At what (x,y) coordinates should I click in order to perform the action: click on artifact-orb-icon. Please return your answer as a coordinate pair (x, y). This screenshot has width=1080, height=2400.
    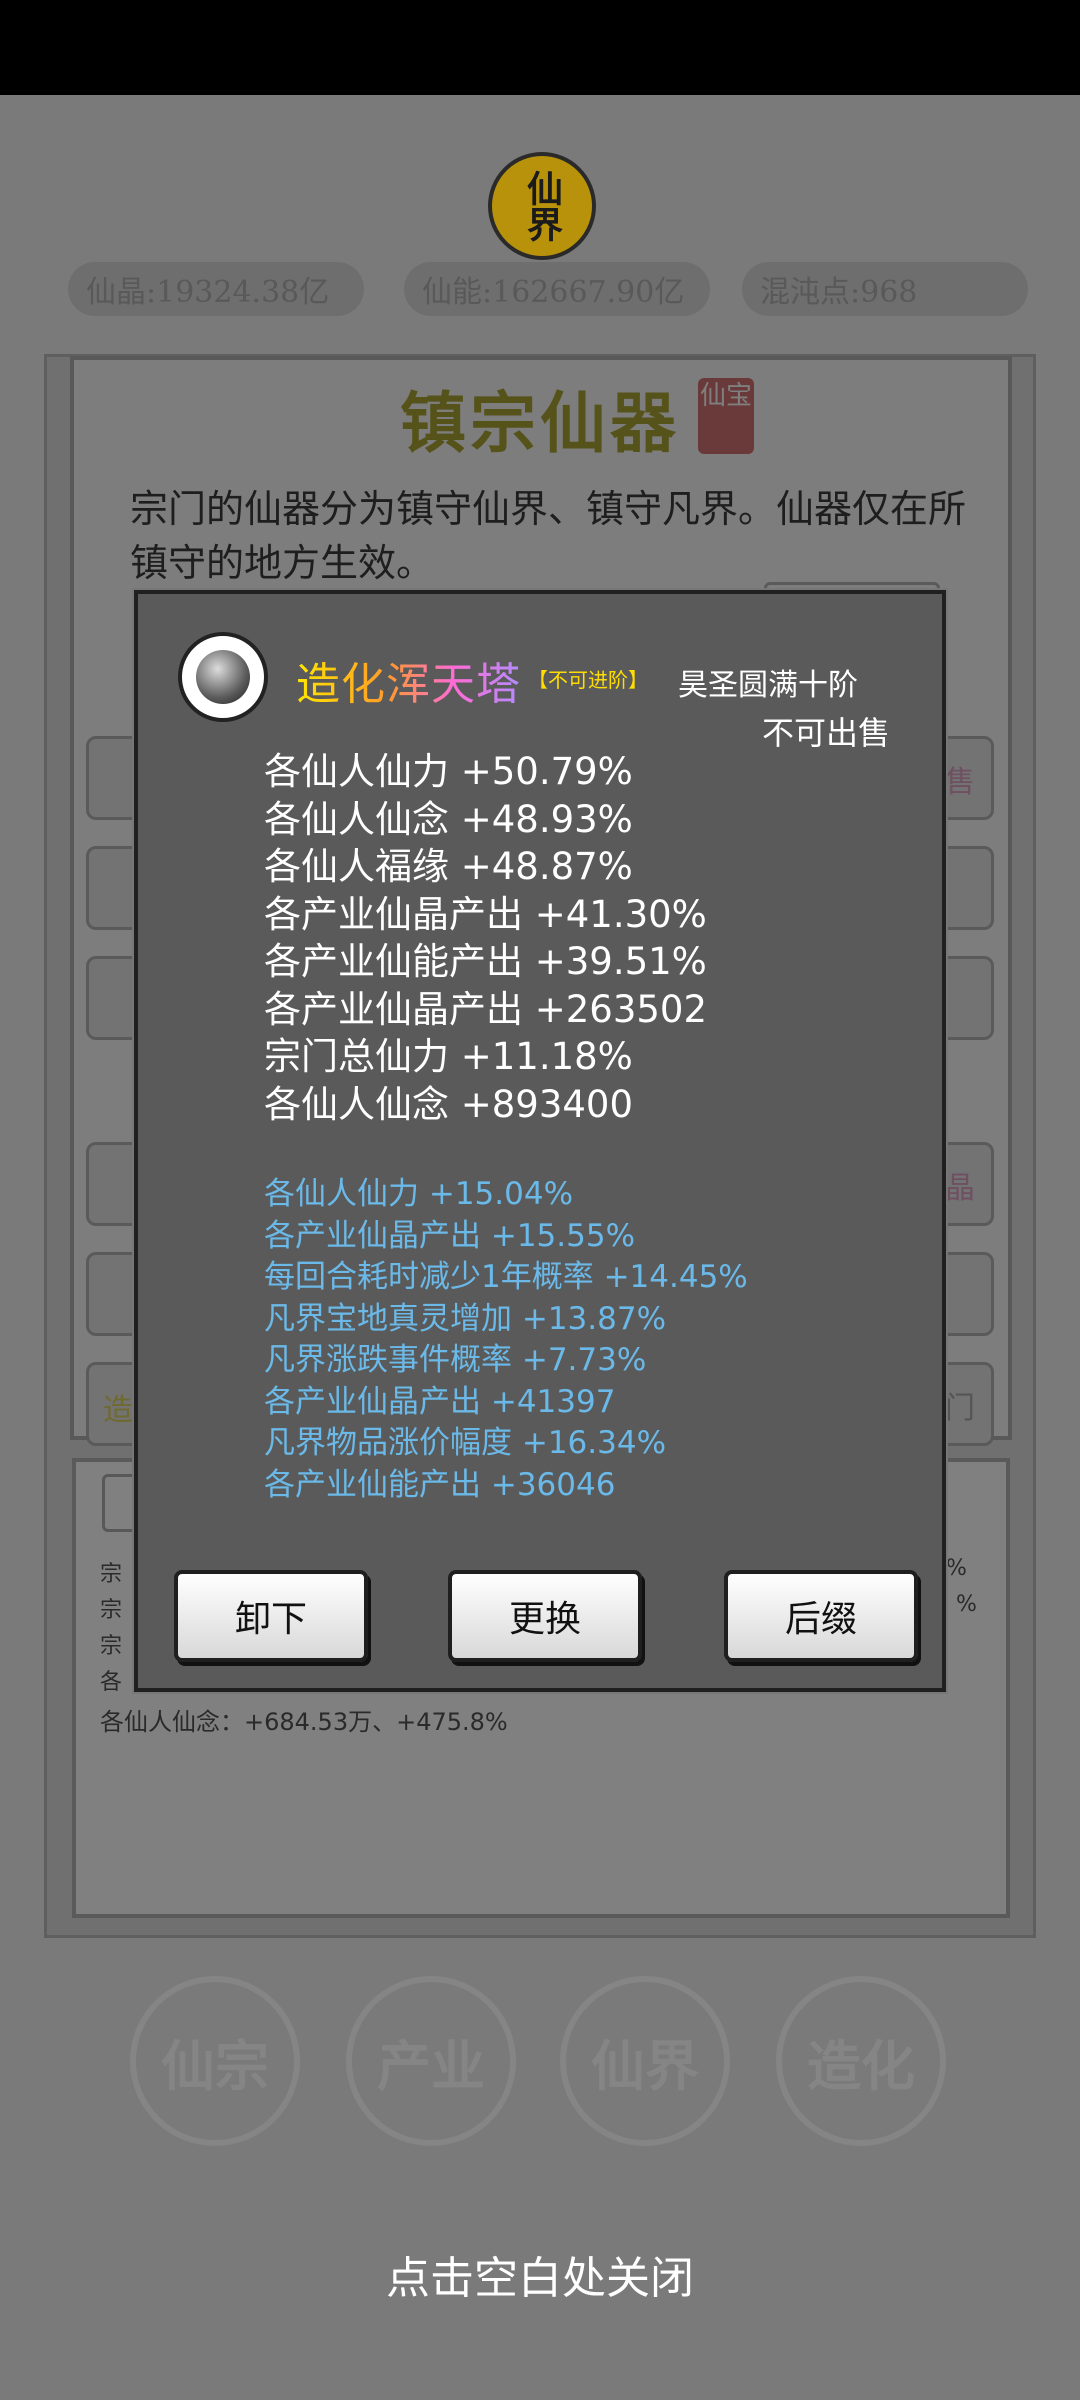
    Looking at the image, I should click on (223, 677).